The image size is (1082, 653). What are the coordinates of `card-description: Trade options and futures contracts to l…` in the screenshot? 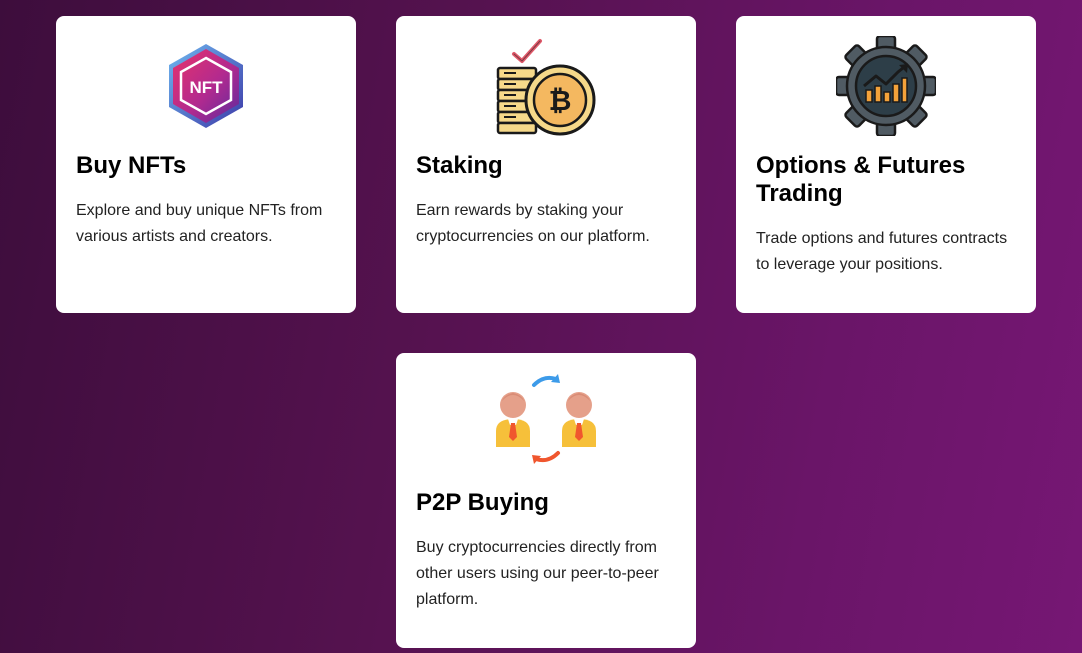 It's located at (882, 251).